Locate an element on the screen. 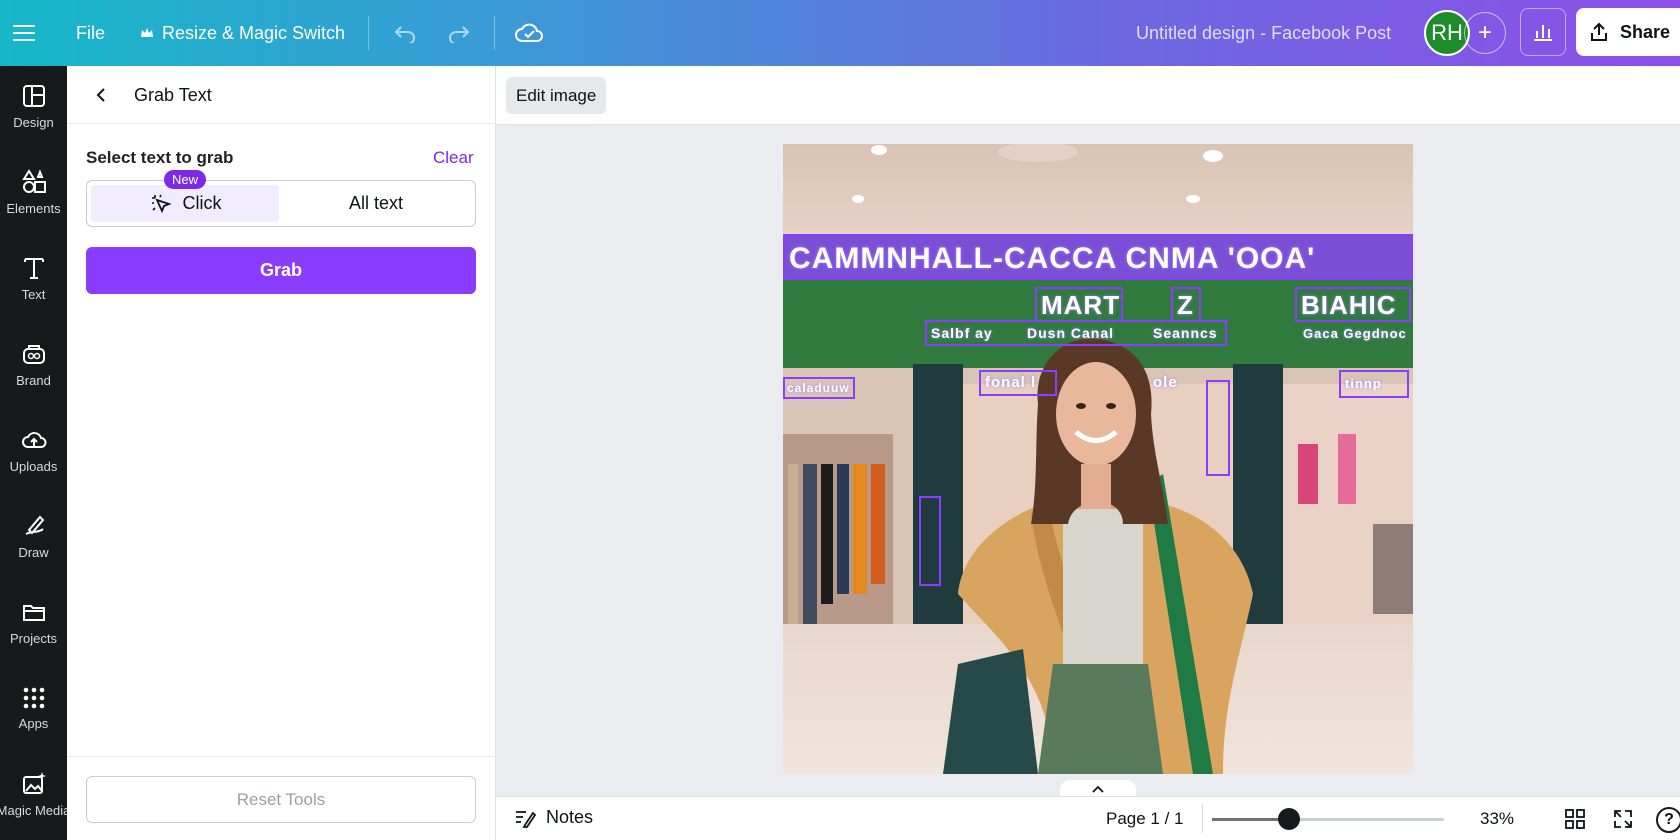 This screenshot has height=840, width=1680. new-badge: New is located at coordinates (185, 179).